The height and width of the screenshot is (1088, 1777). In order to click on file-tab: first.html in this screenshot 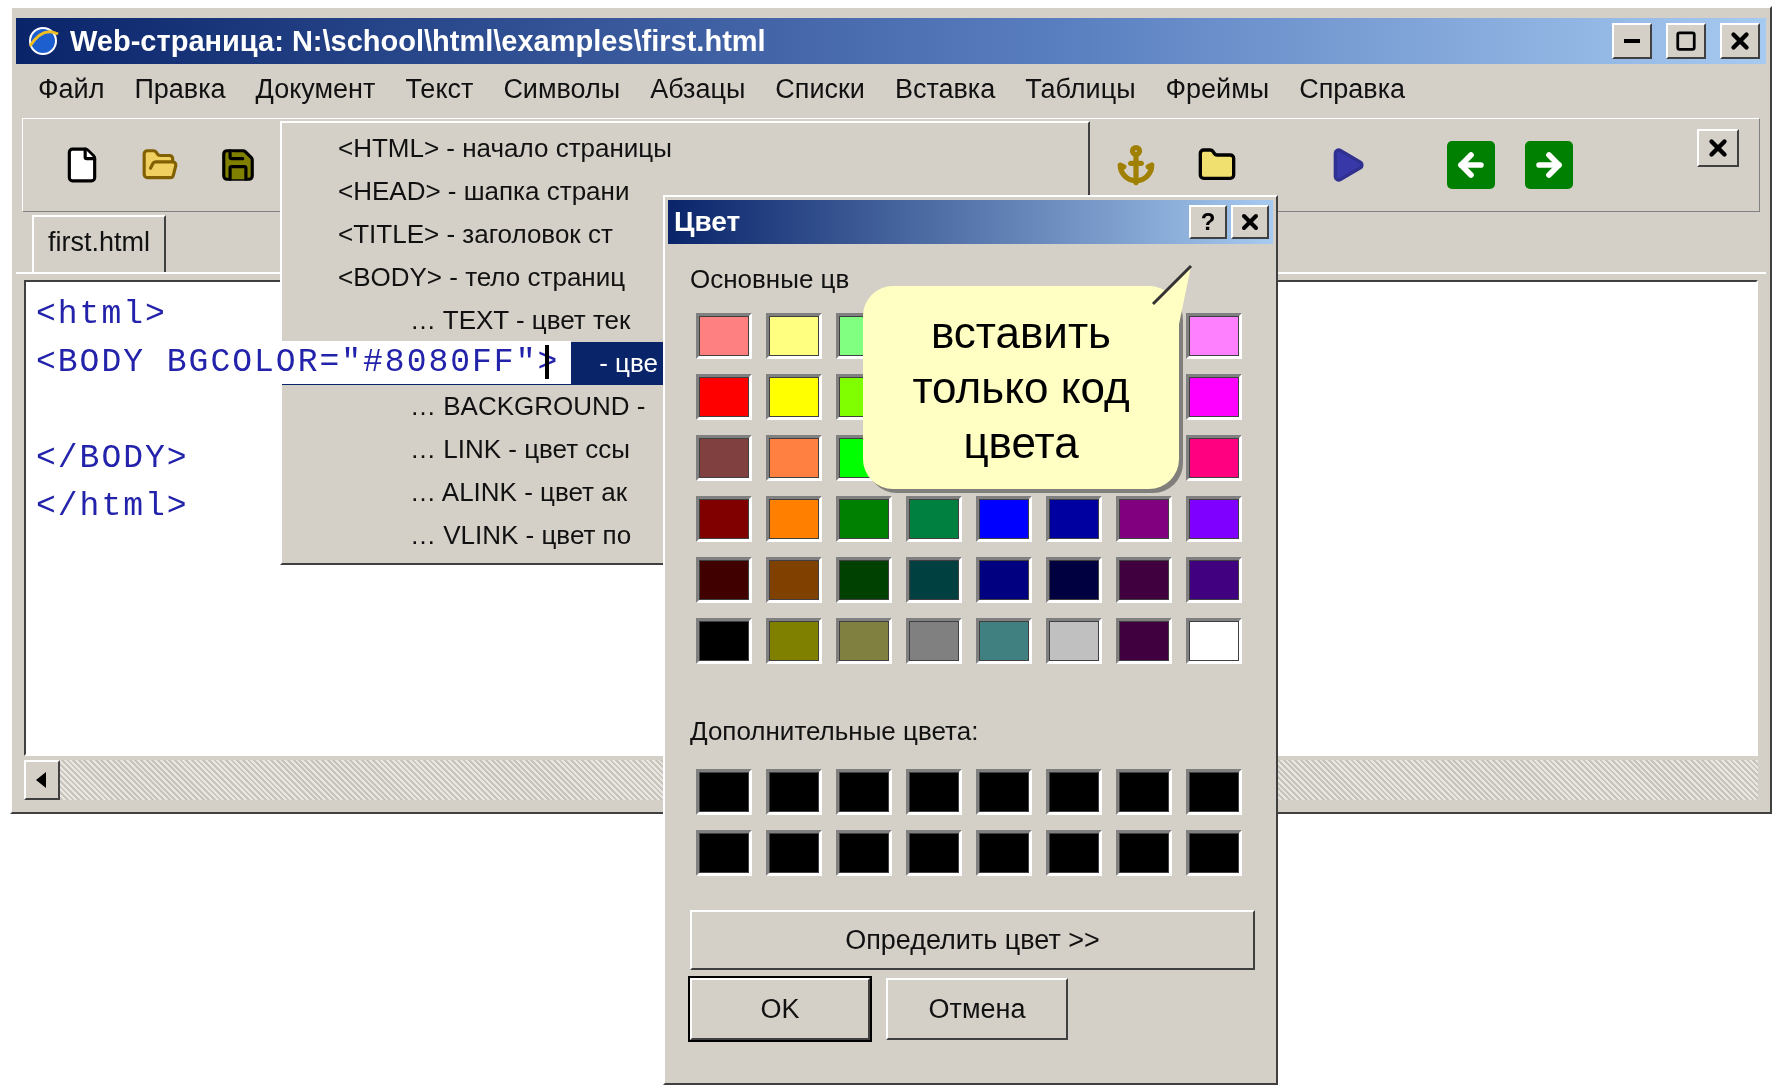, I will do `click(99, 243)`.